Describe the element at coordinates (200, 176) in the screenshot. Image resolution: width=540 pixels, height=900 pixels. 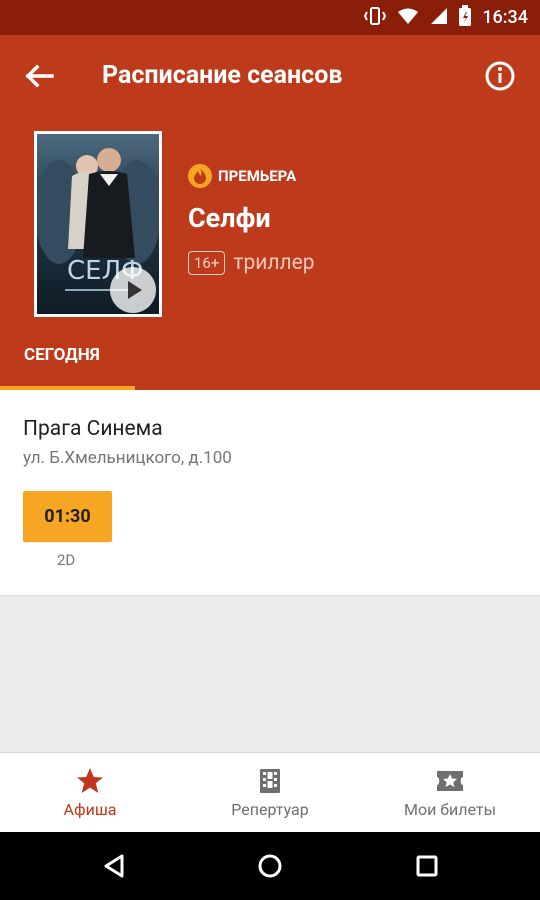
I see `fire-icon` at that location.